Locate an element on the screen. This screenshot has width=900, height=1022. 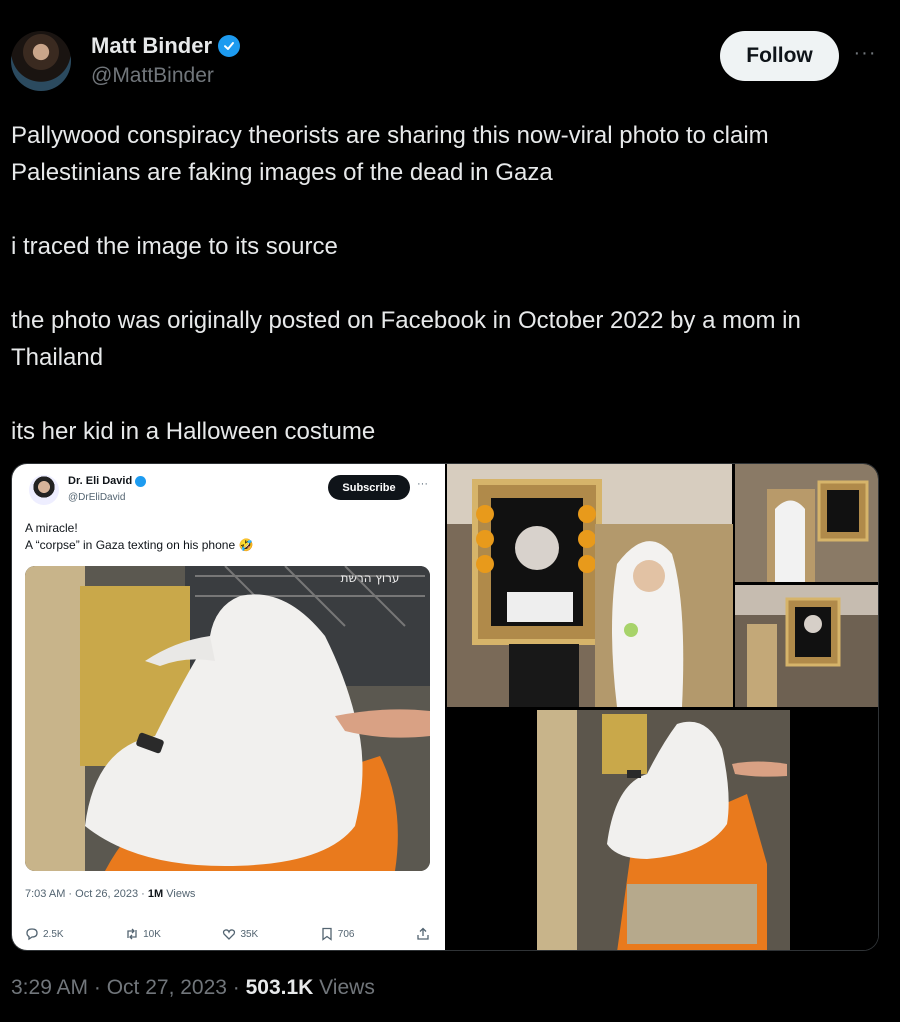
embedded-avatar is located at coordinates (44, 490).